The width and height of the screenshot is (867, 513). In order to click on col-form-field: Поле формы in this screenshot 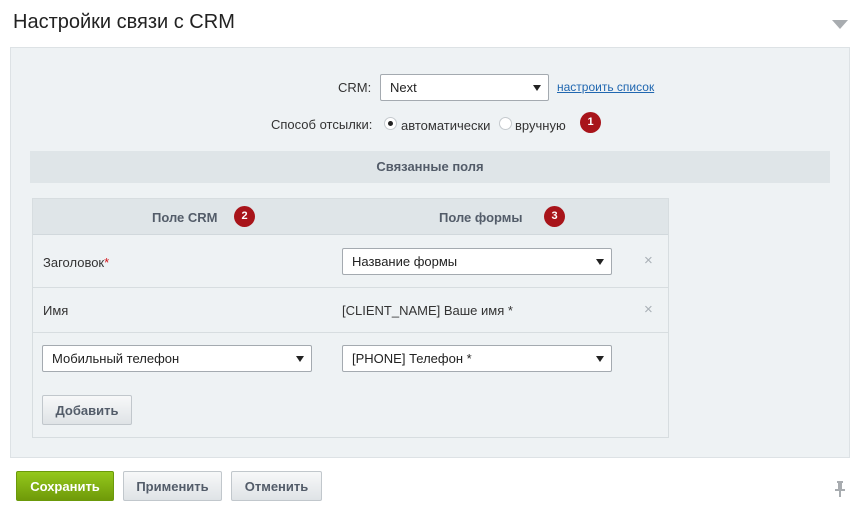, I will do `click(481, 217)`.